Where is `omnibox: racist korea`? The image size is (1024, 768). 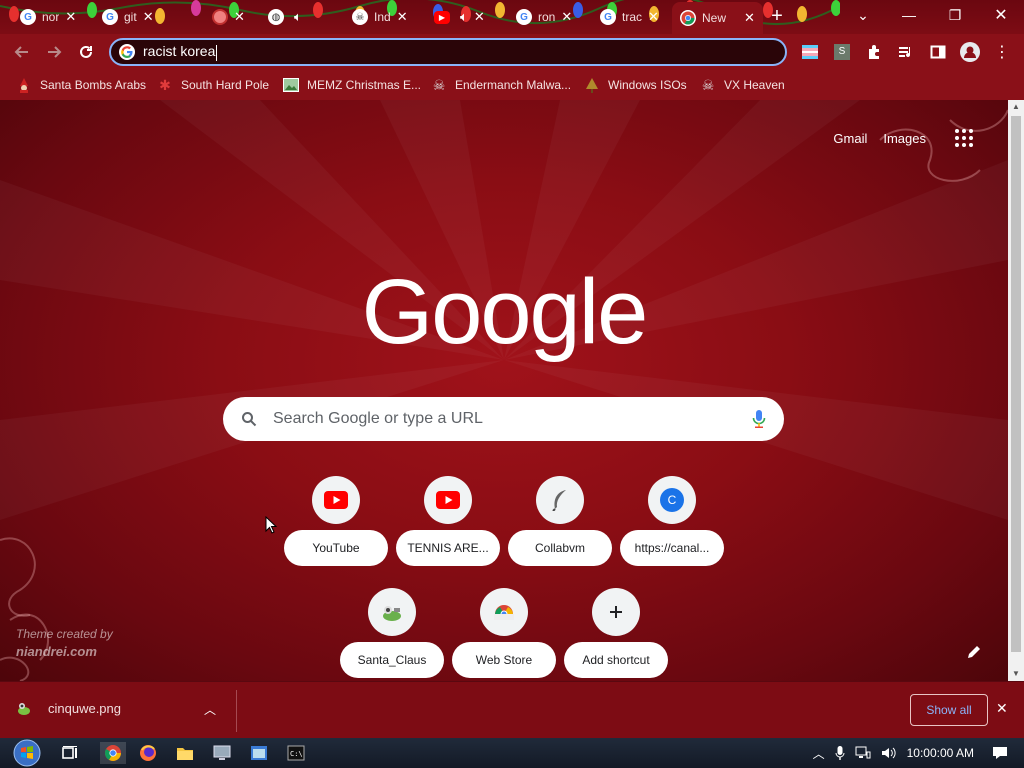 omnibox: racist korea is located at coordinates (448, 52).